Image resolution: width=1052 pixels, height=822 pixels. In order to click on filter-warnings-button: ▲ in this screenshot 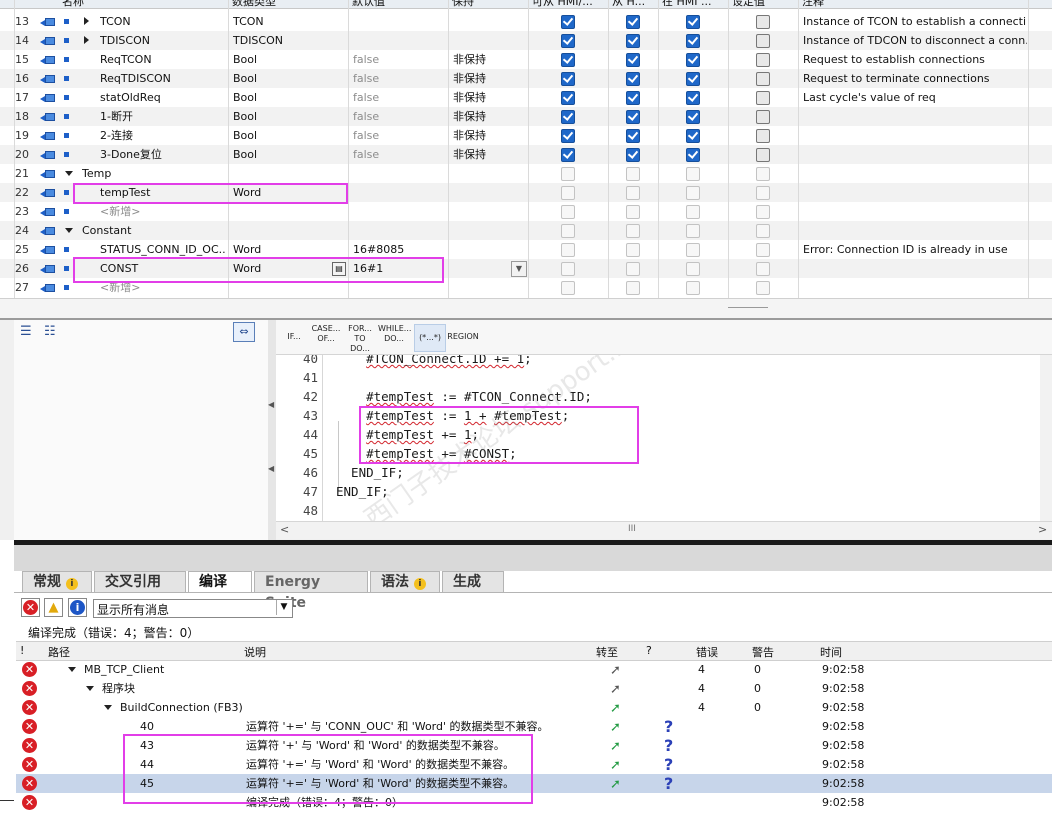, I will do `click(53, 607)`.